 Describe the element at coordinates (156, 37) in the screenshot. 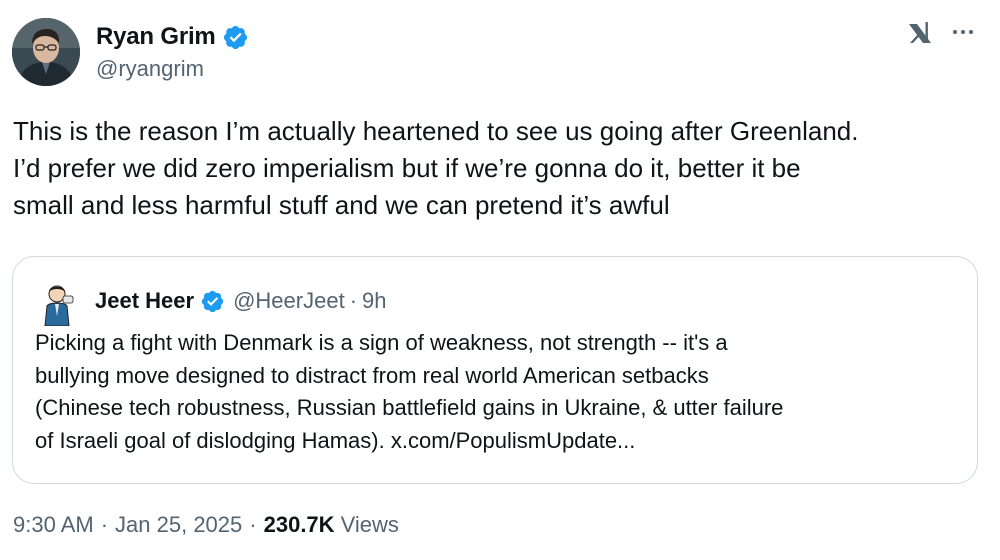

I see `author-display-name: Ryan Grim` at that location.